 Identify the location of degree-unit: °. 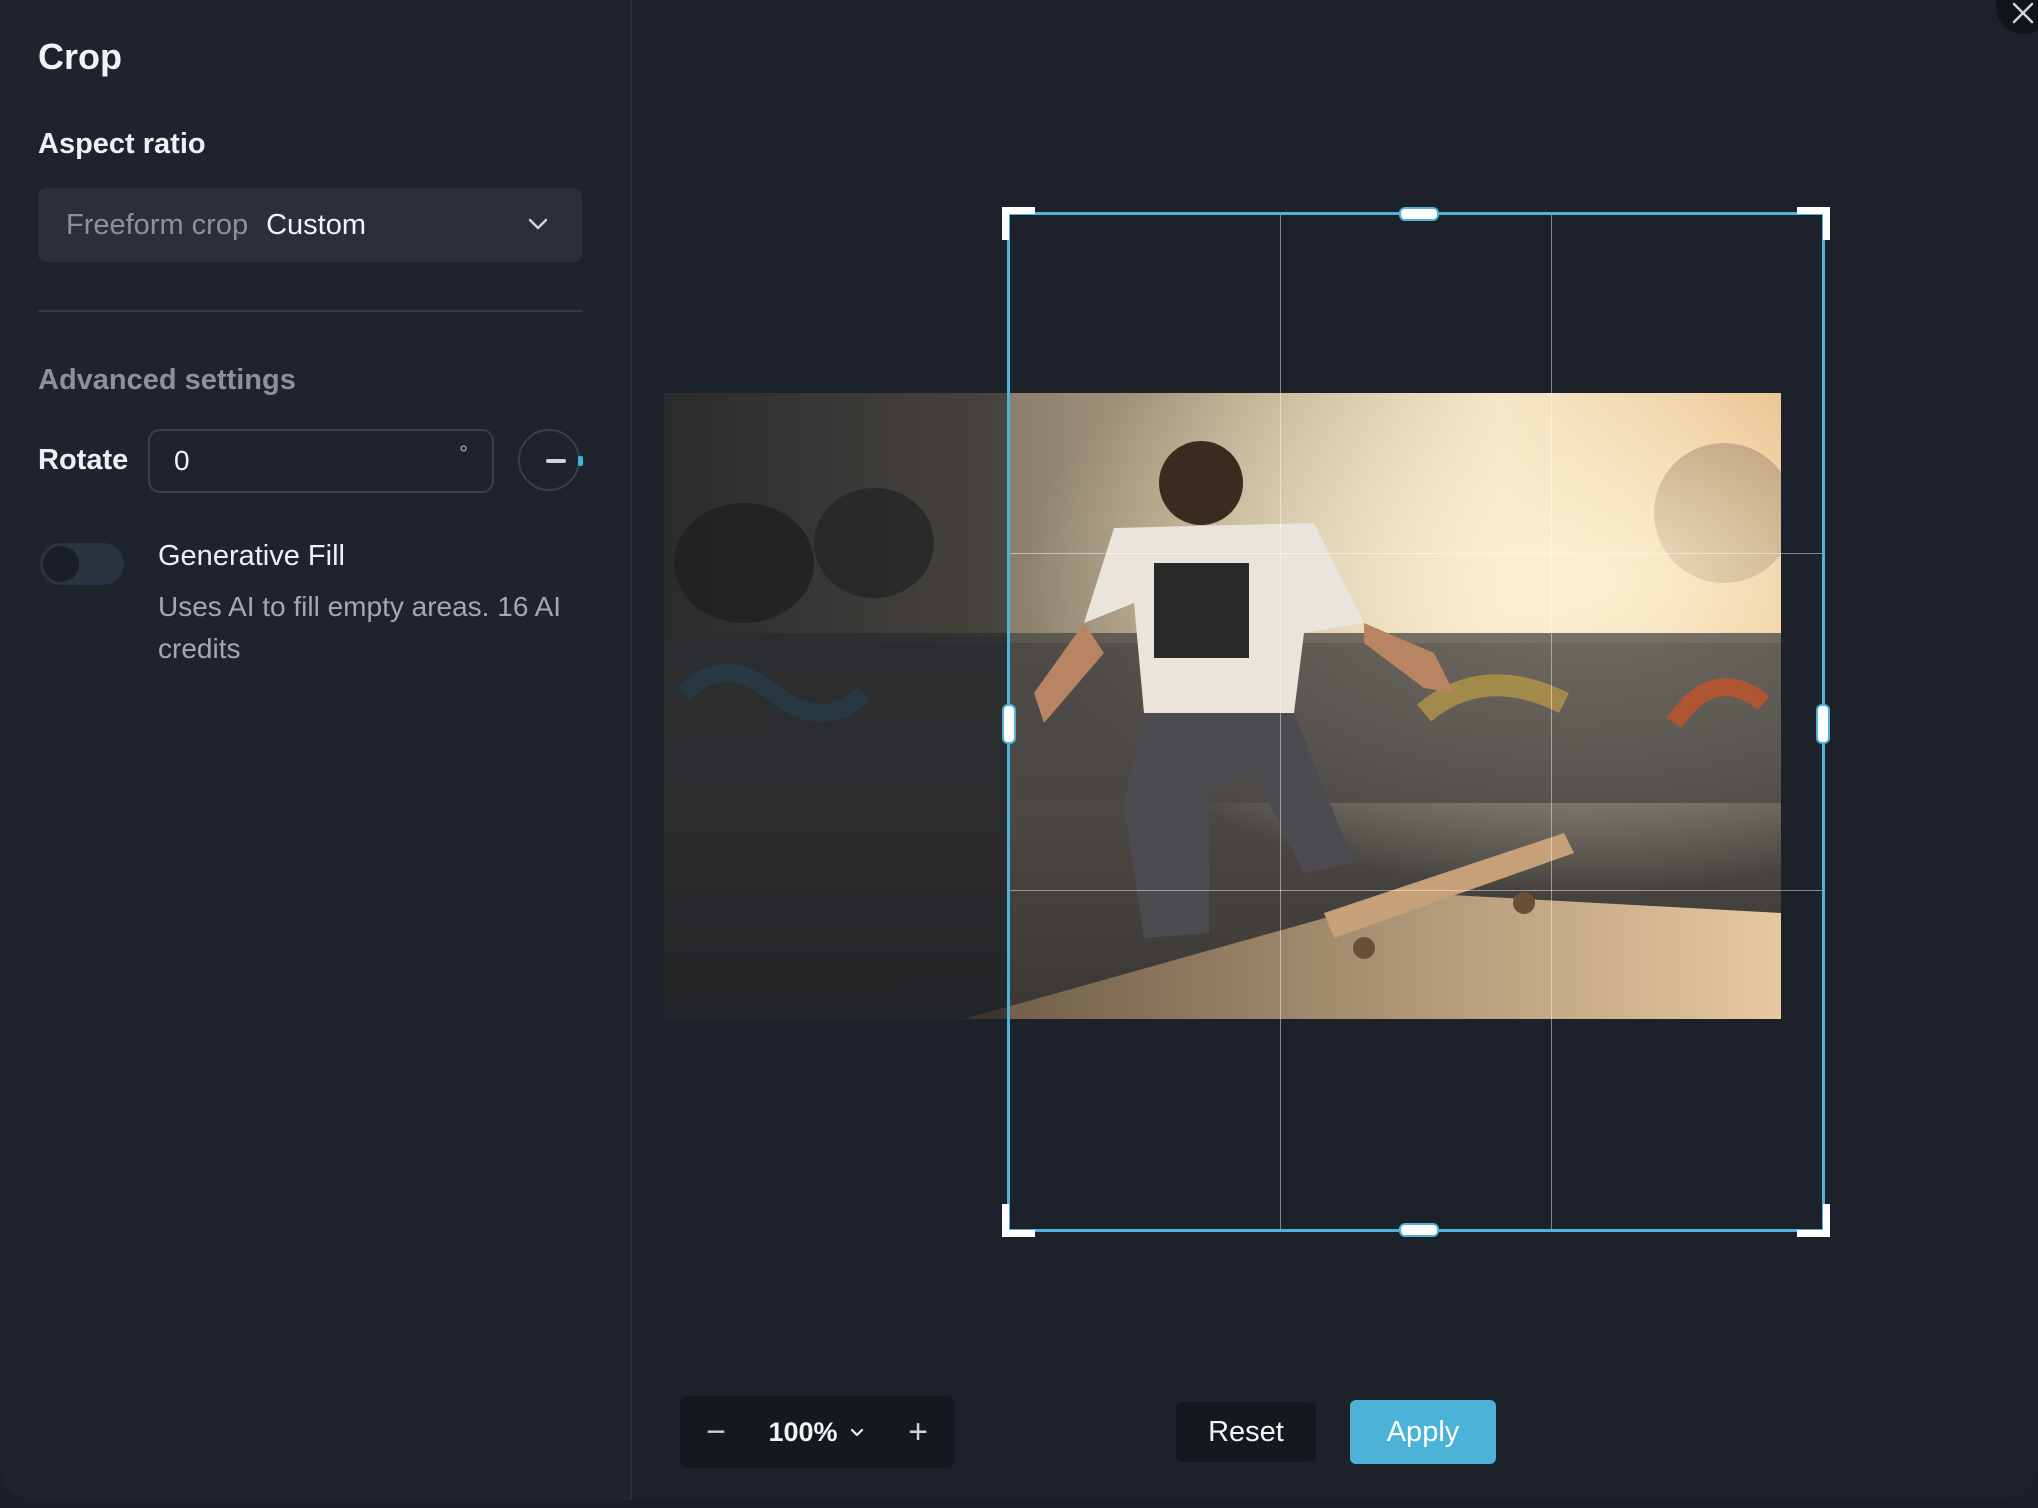
(463, 453).